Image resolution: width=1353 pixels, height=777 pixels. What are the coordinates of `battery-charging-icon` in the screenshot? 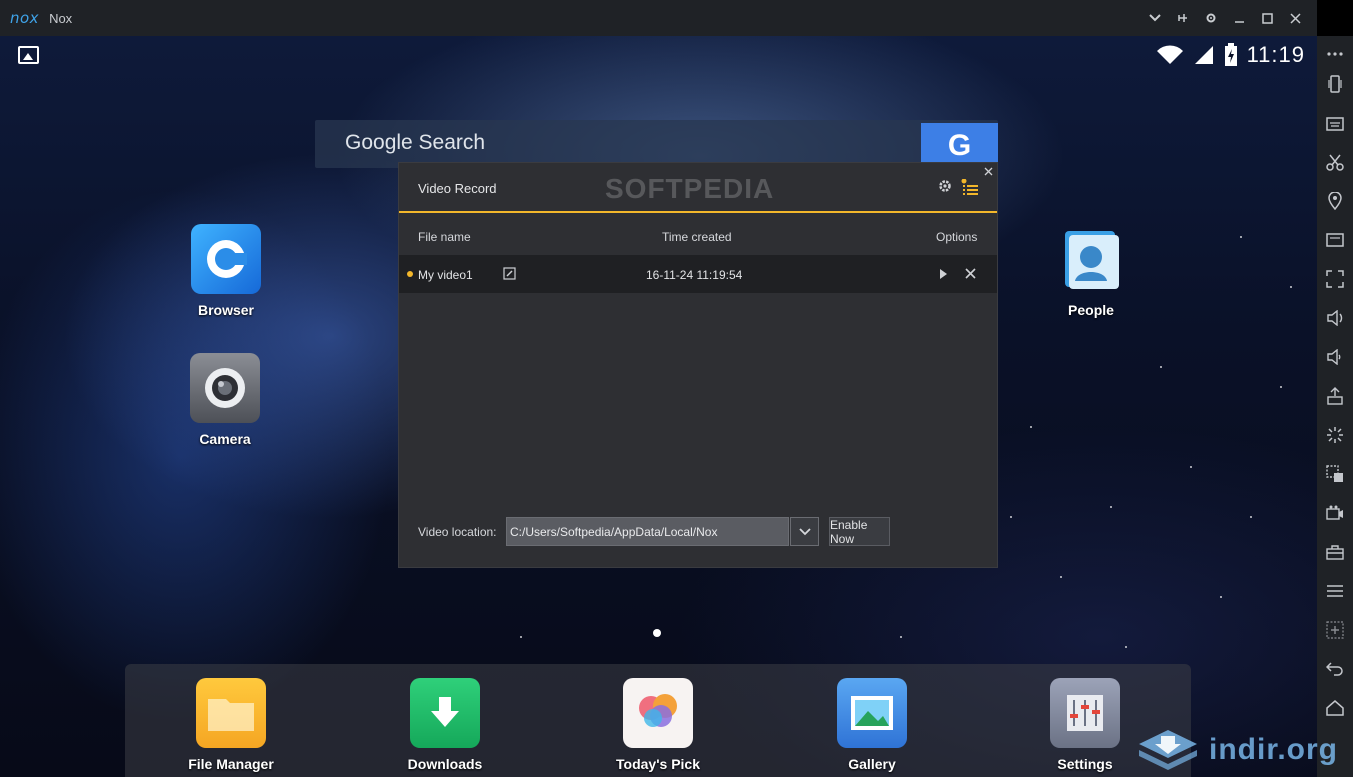 It's located at (1230, 54).